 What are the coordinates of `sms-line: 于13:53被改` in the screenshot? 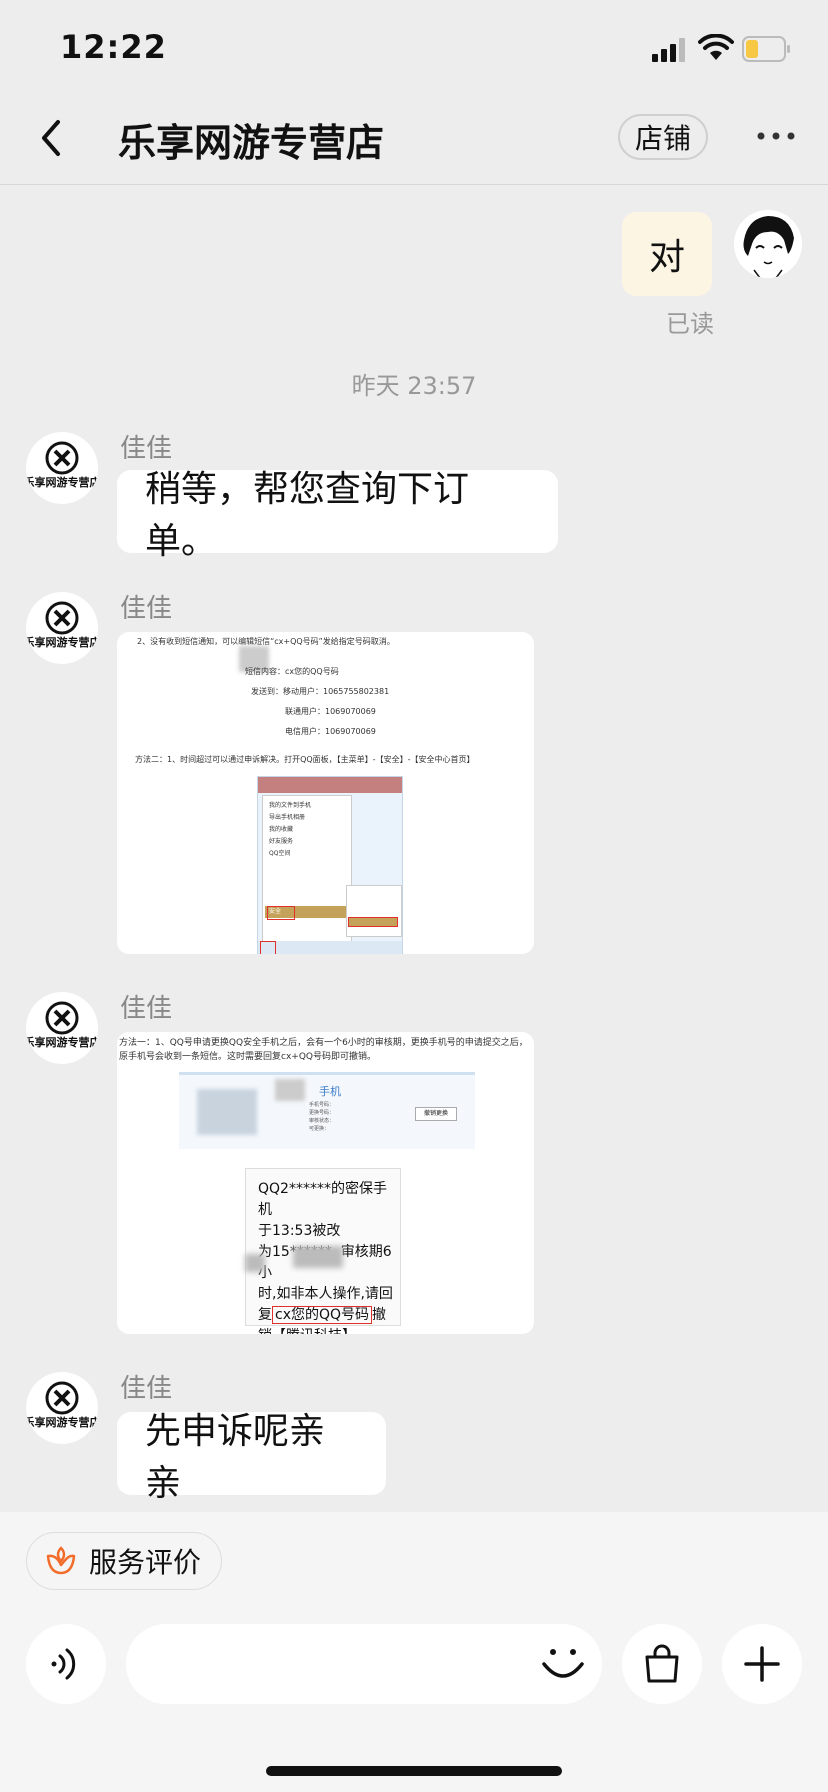 It's located at (299, 1231).